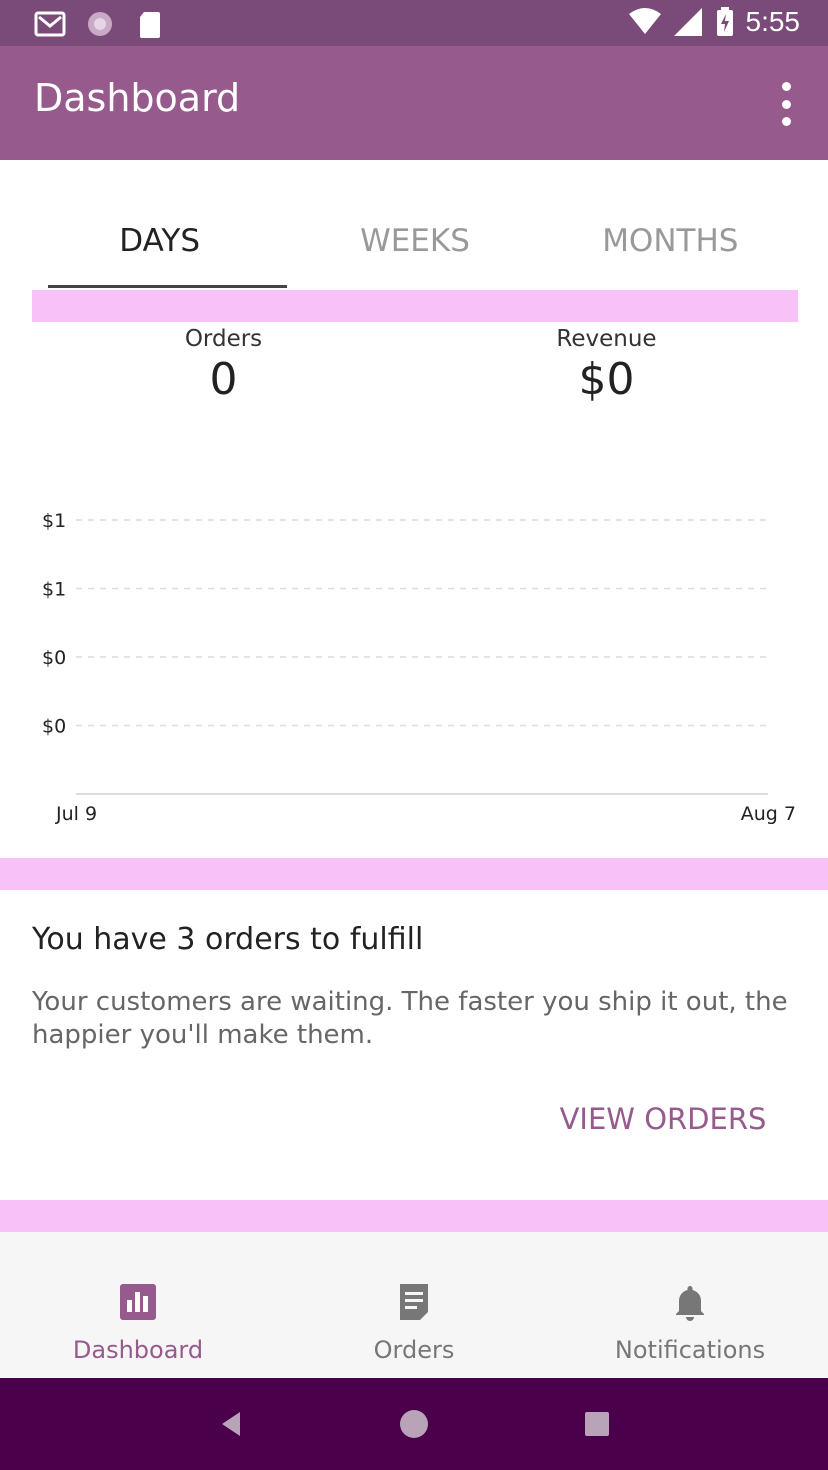 The height and width of the screenshot is (1470, 828). Describe the element at coordinates (768, 813) in the screenshot. I see `x-tick-label: Aug 7` at that location.